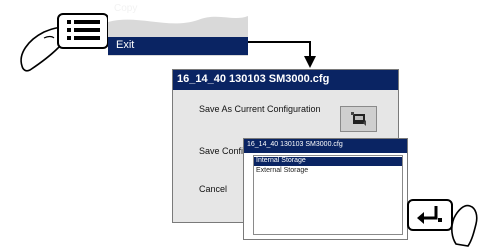 The width and height of the screenshot is (482, 248). Describe the element at coordinates (253, 79) in the screenshot. I see `dialog-title: 16_14_40 130103 SM3000.cfg` at that location.